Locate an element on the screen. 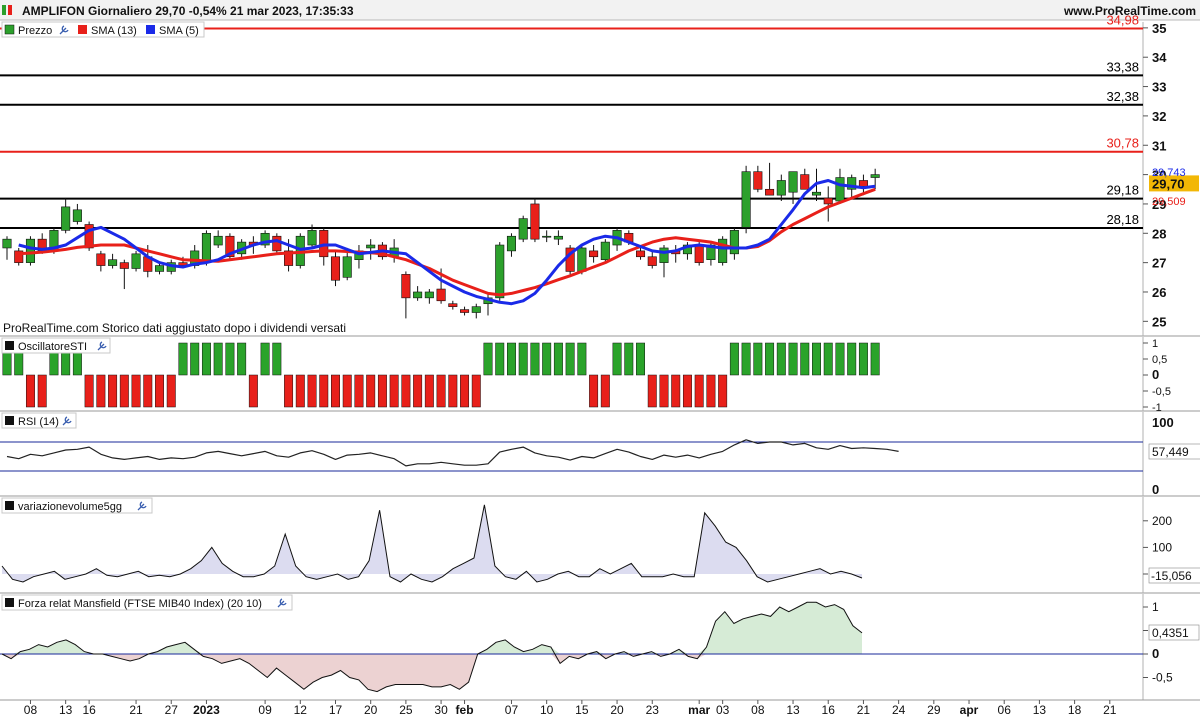  x-tick-label: 08 is located at coordinates (31, 710).